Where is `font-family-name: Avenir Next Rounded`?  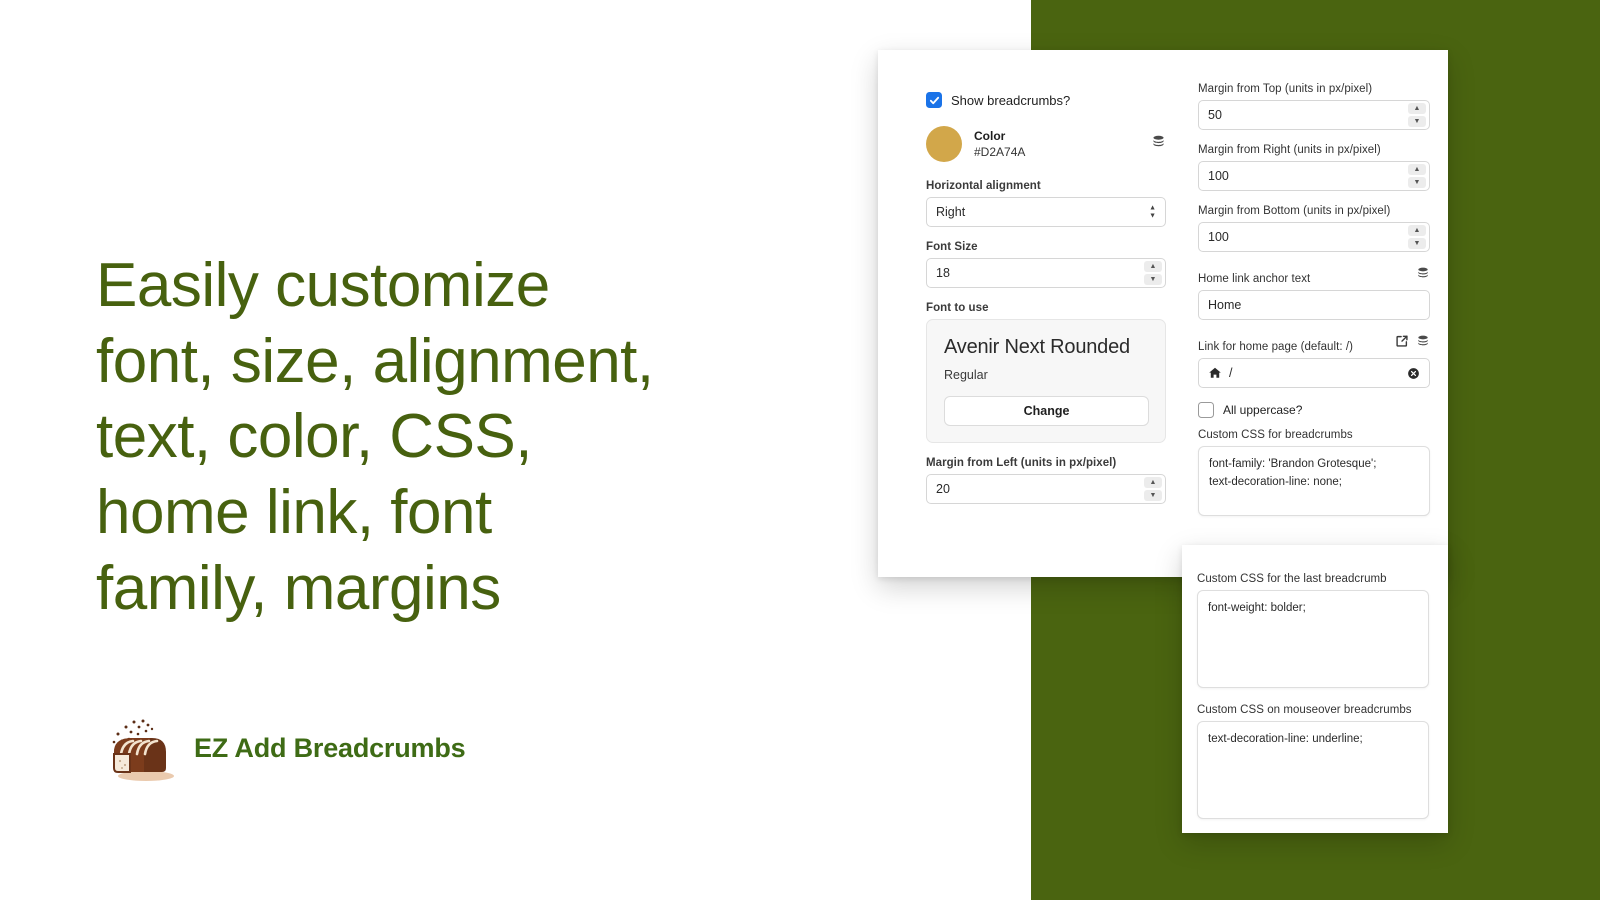 font-family-name: Avenir Next Rounded is located at coordinates (1037, 347).